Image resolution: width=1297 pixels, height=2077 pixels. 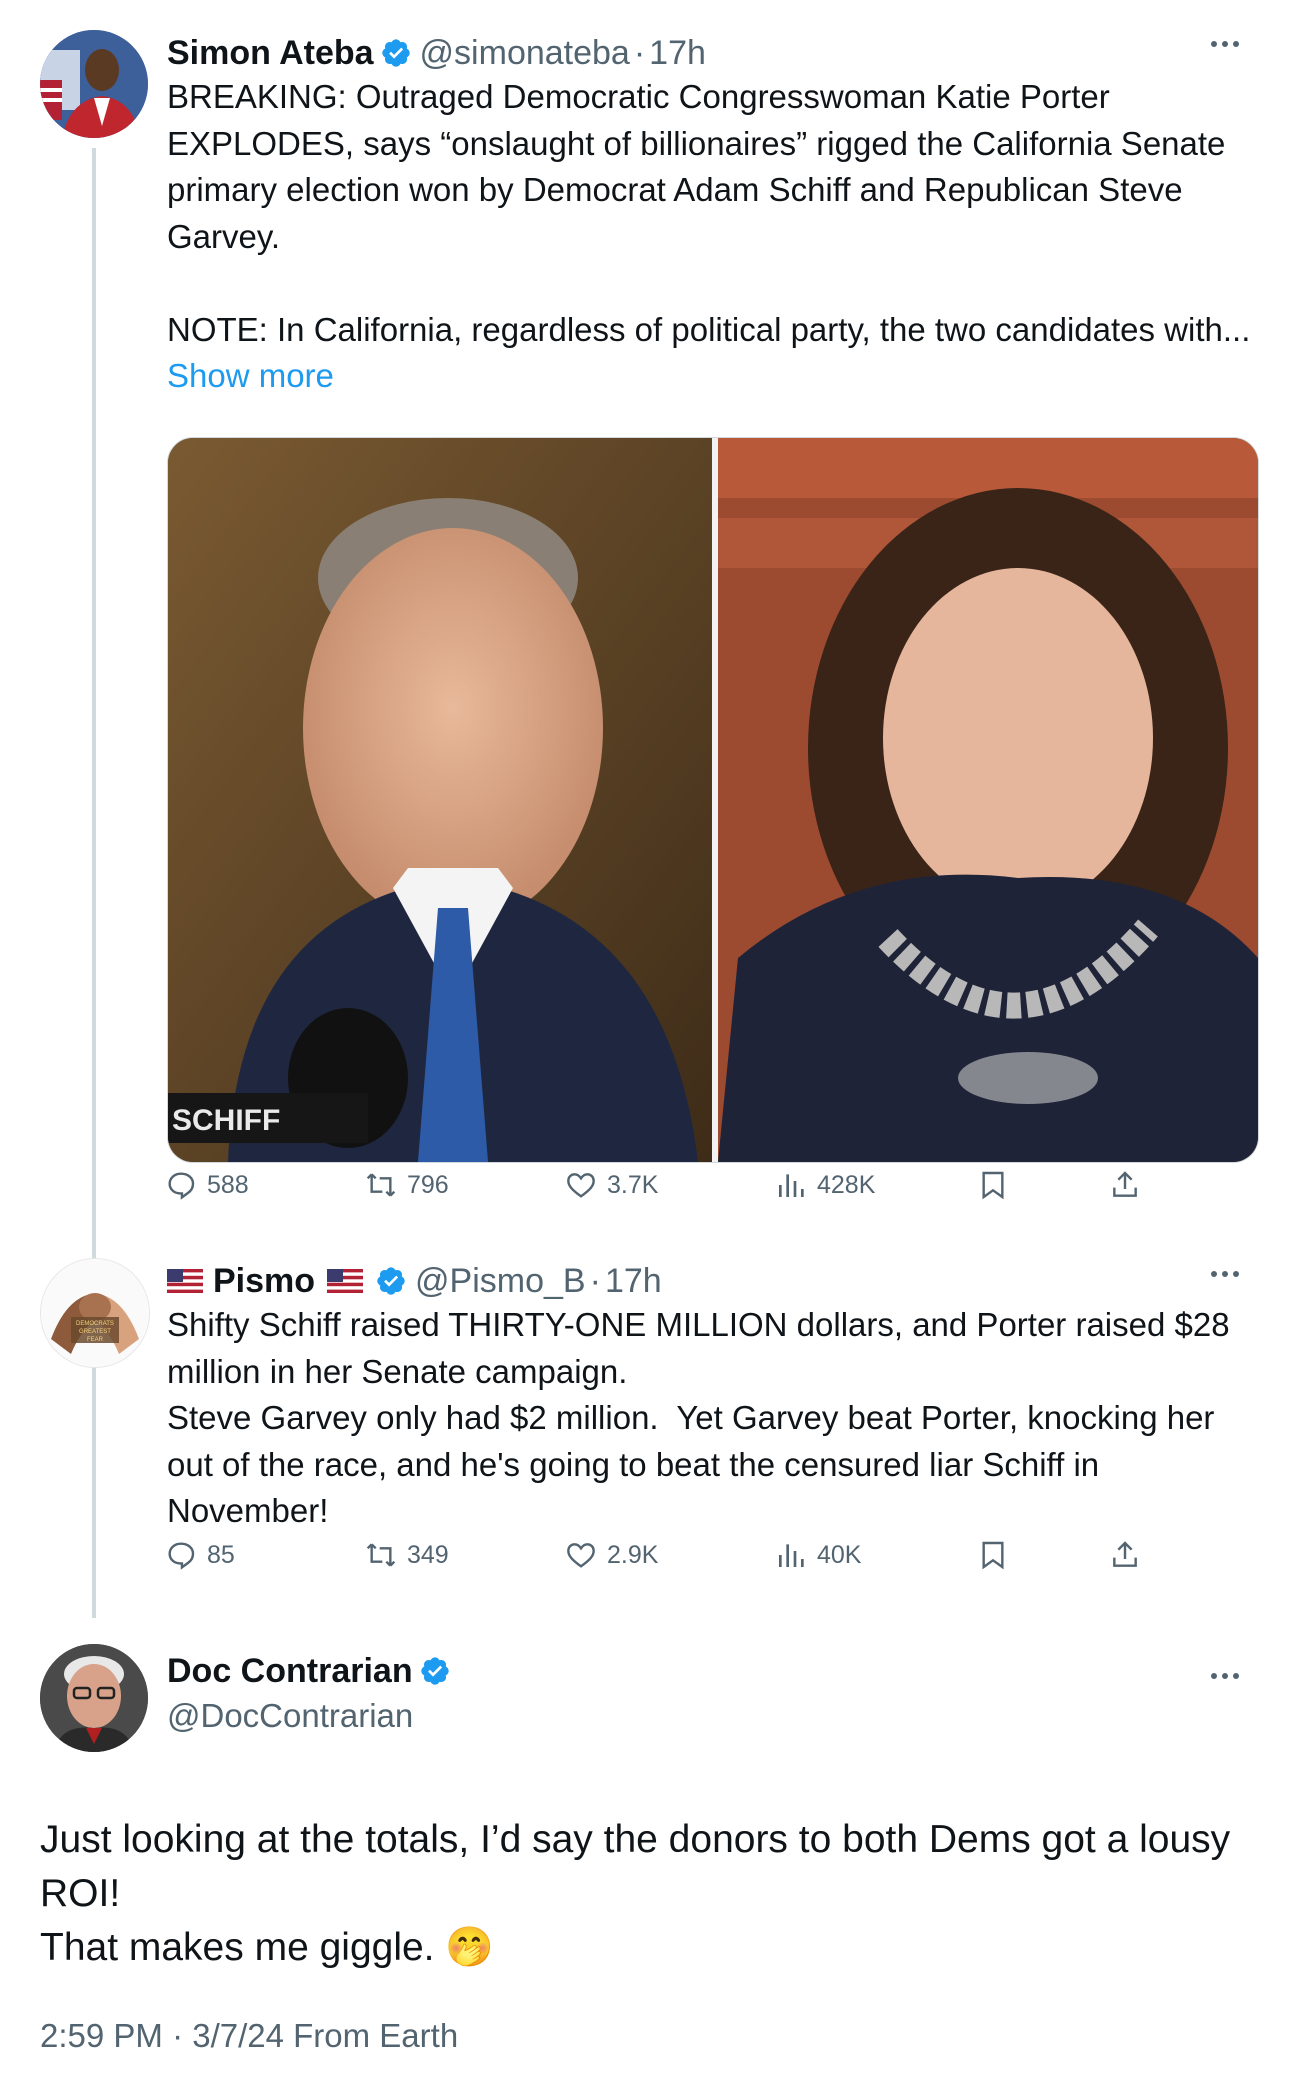 I want to click on svg-text: DEMOCRATS, so click(x=95, y=1324).